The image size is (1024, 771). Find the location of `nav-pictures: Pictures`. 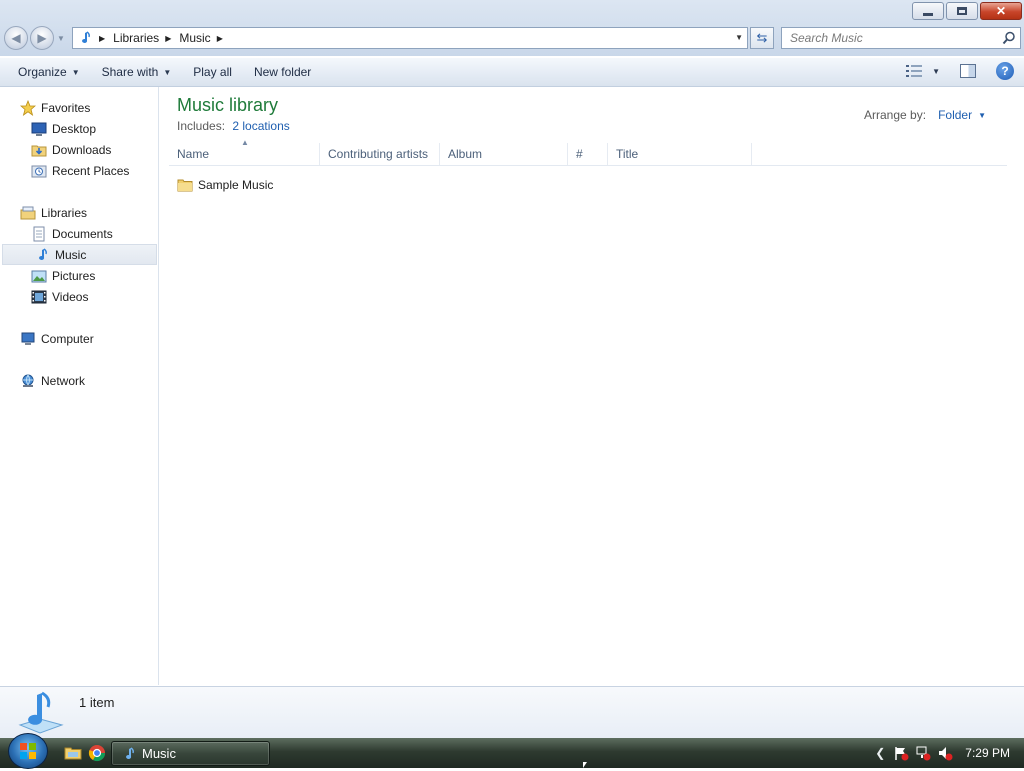

nav-pictures: Pictures is located at coordinates (78, 275).